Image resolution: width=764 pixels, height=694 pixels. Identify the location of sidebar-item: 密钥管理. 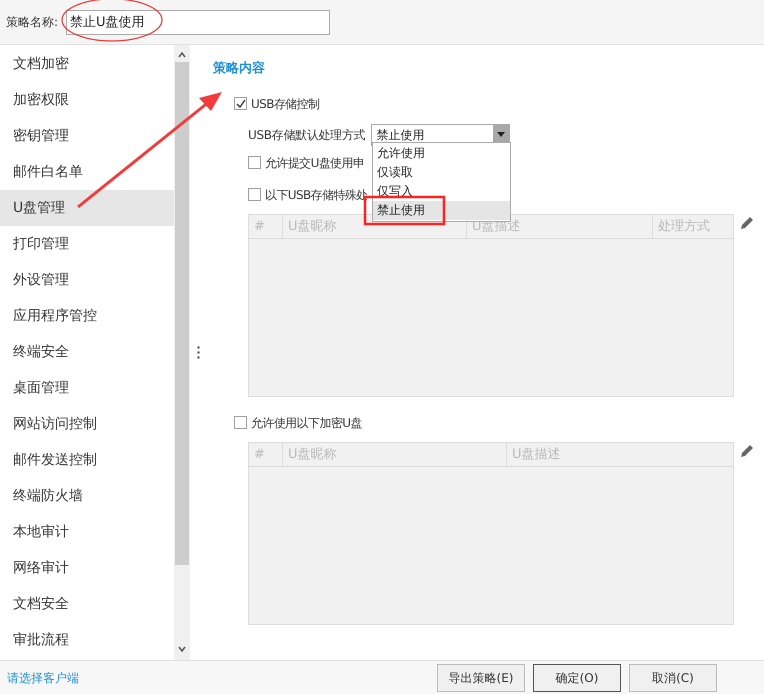
(87, 136).